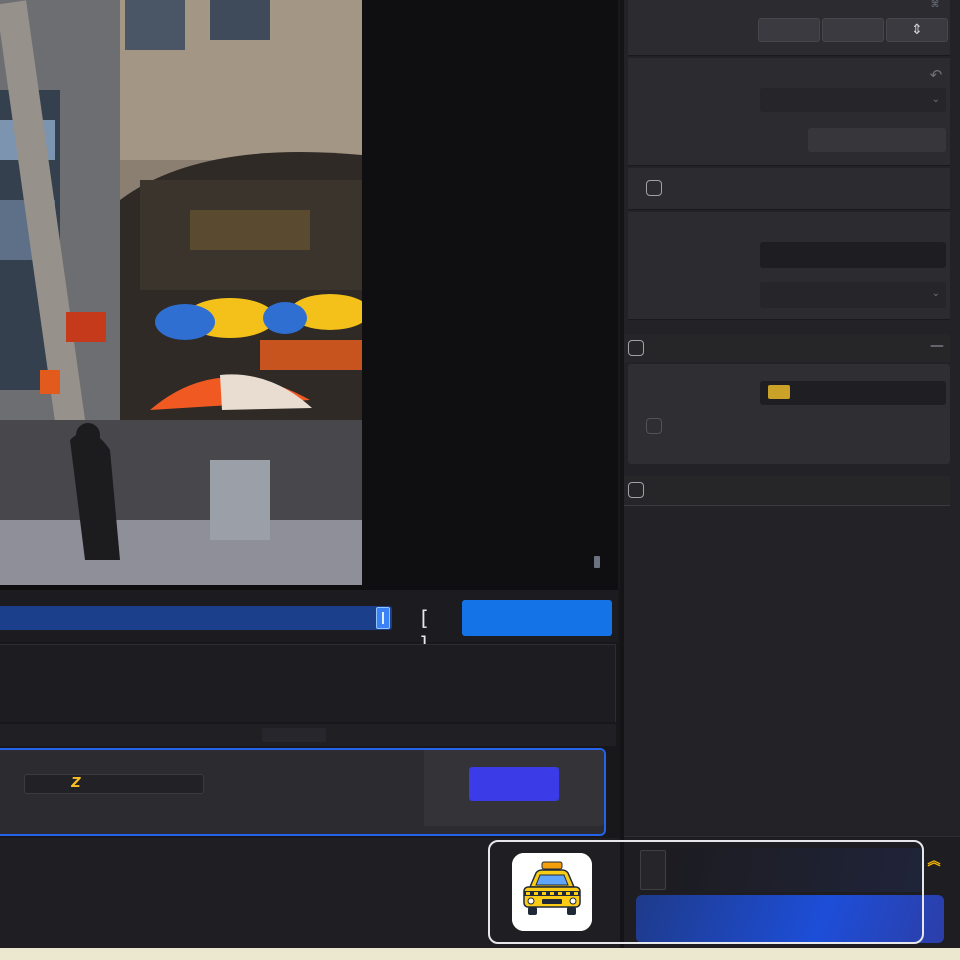 Image resolution: width=960 pixels, height=960 pixels. Describe the element at coordinates (853, 295) in the screenshot. I see `value-dropdown: ⌄` at that location.